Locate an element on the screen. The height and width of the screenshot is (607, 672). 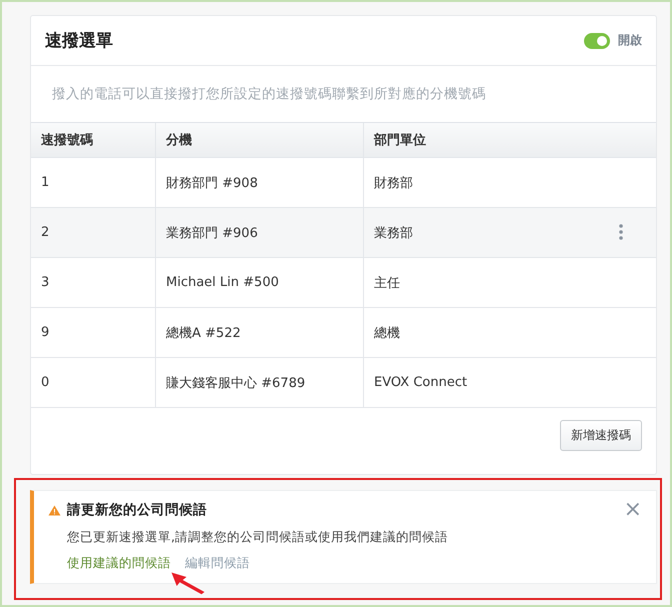
description-text: 撥入的電話可以直接撥打您所設定的速撥號碼聯繫到所對應的分機號碼 is located at coordinates (269, 94).